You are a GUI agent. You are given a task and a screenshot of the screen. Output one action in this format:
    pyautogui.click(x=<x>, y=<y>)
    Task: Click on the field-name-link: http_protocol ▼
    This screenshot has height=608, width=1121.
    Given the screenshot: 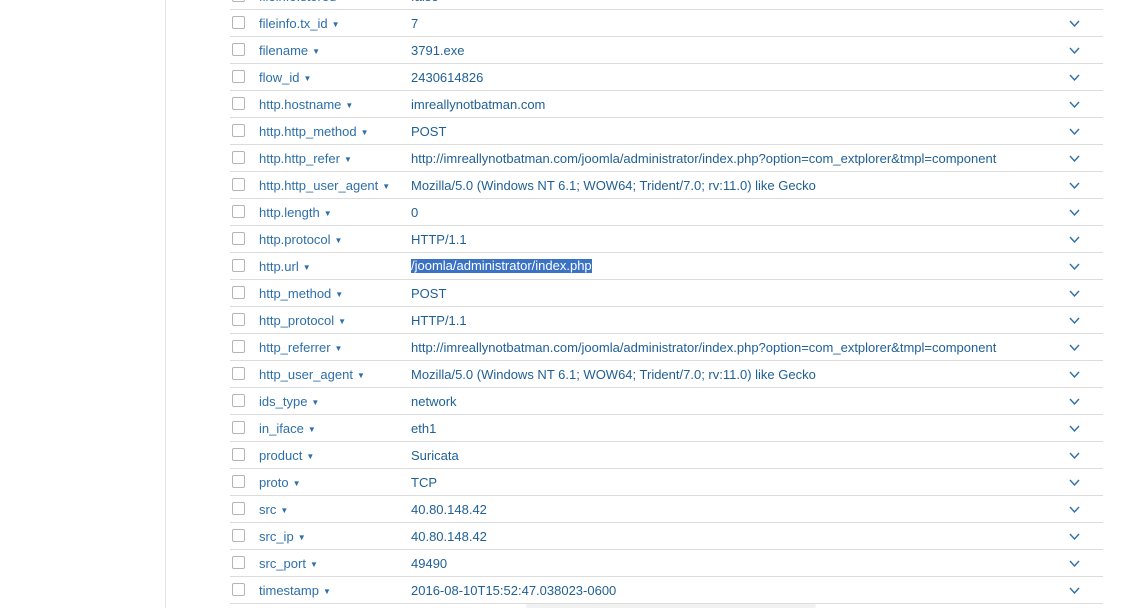 What is the action you would take?
    pyautogui.click(x=302, y=320)
    